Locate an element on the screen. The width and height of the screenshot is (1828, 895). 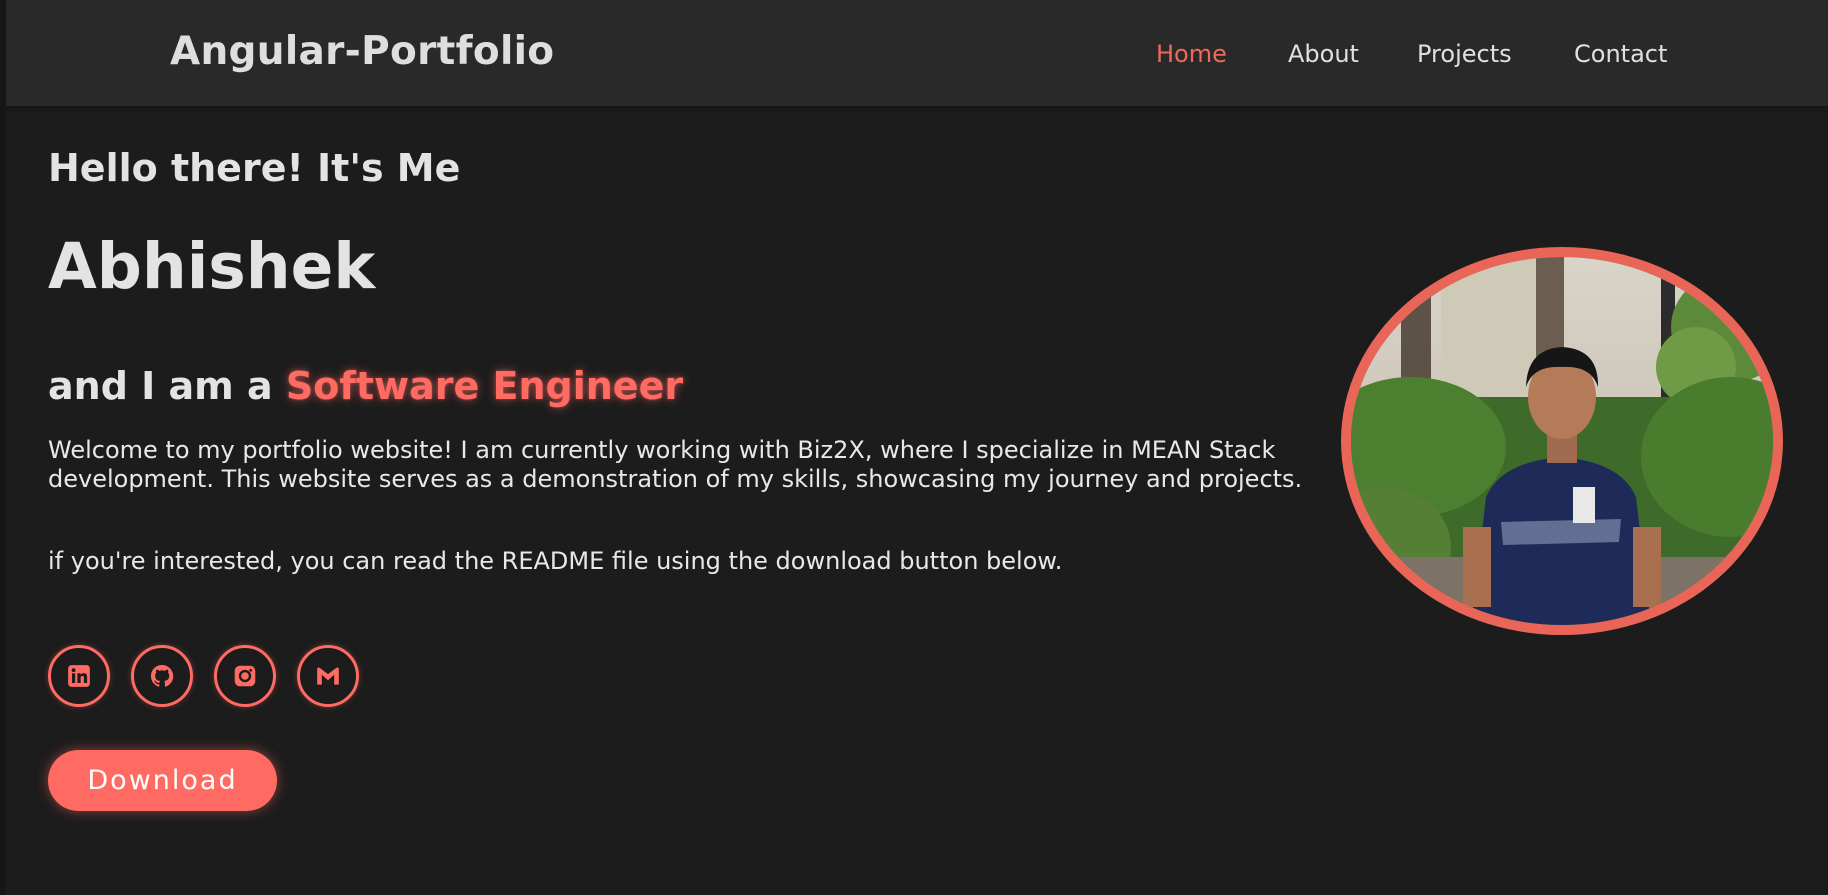
linkedin-icon is located at coordinates (79, 676).